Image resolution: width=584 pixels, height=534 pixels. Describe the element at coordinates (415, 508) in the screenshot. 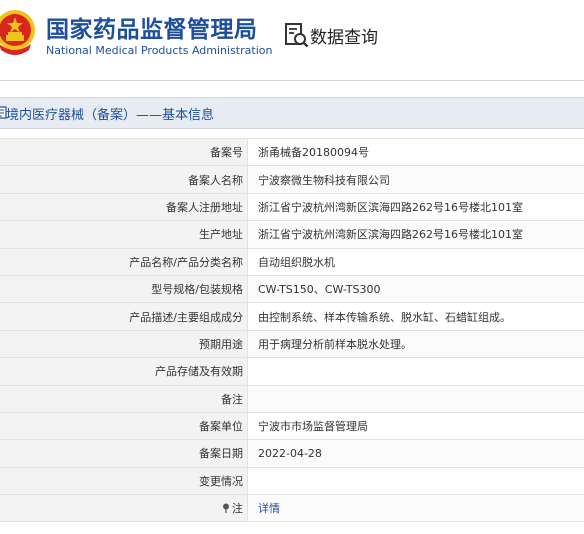

I see `field-value: 详情` at that location.